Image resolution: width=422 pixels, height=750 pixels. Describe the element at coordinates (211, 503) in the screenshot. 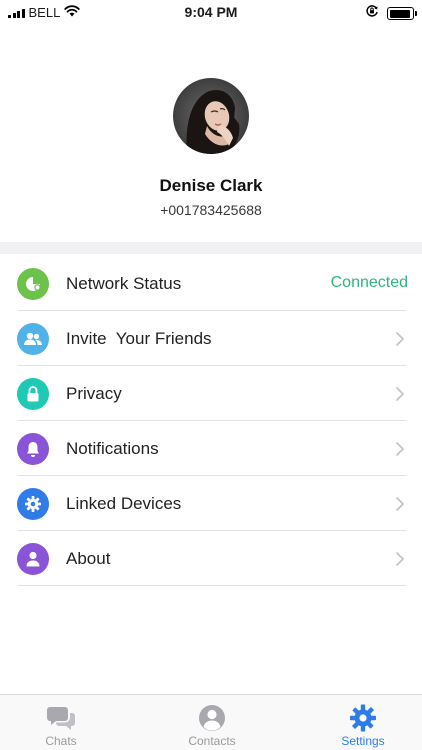

I see `settings-row-linked-devices: Linked Devices` at that location.